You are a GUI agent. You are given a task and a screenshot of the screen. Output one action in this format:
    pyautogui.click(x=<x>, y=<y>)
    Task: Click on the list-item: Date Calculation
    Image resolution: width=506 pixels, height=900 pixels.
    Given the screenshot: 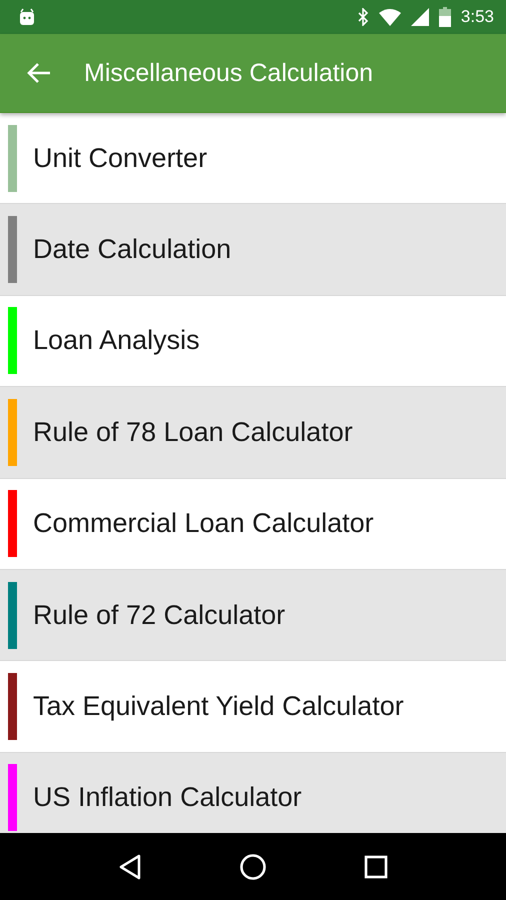 What is the action you would take?
    pyautogui.click(x=253, y=250)
    